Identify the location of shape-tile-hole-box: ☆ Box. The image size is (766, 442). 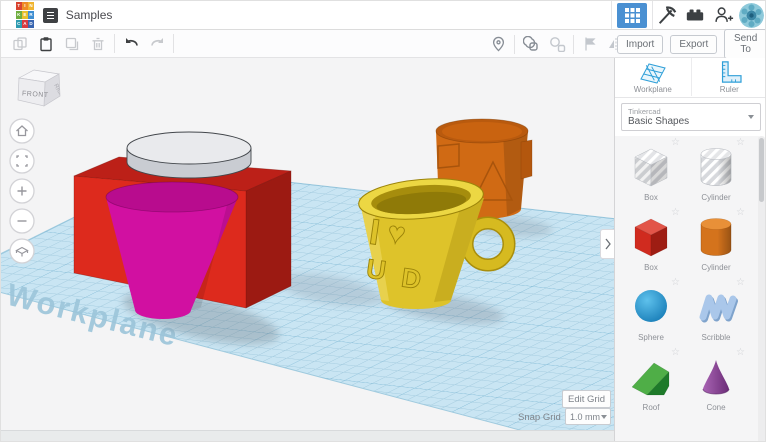
(651, 169).